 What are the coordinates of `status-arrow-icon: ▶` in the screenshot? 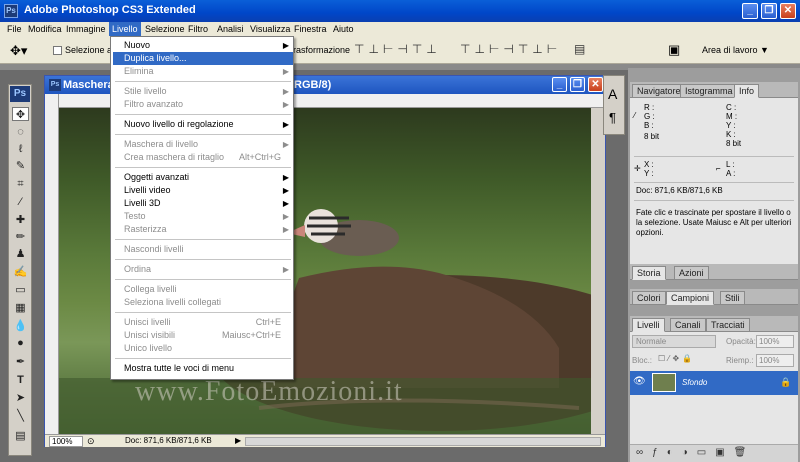 It's located at (238, 440).